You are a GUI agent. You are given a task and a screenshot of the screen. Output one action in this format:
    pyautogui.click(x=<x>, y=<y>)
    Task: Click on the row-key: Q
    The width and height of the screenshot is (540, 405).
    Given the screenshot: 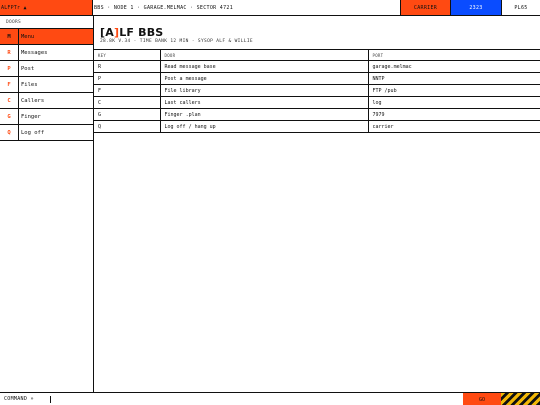 What is the action you would take?
    pyautogui.click(x=127, y=126)
    